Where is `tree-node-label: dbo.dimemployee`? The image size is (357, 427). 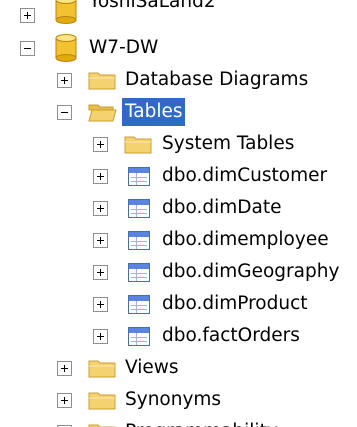
tree-node-label: dbo.dimemployee is located at coordinates (245, 239).